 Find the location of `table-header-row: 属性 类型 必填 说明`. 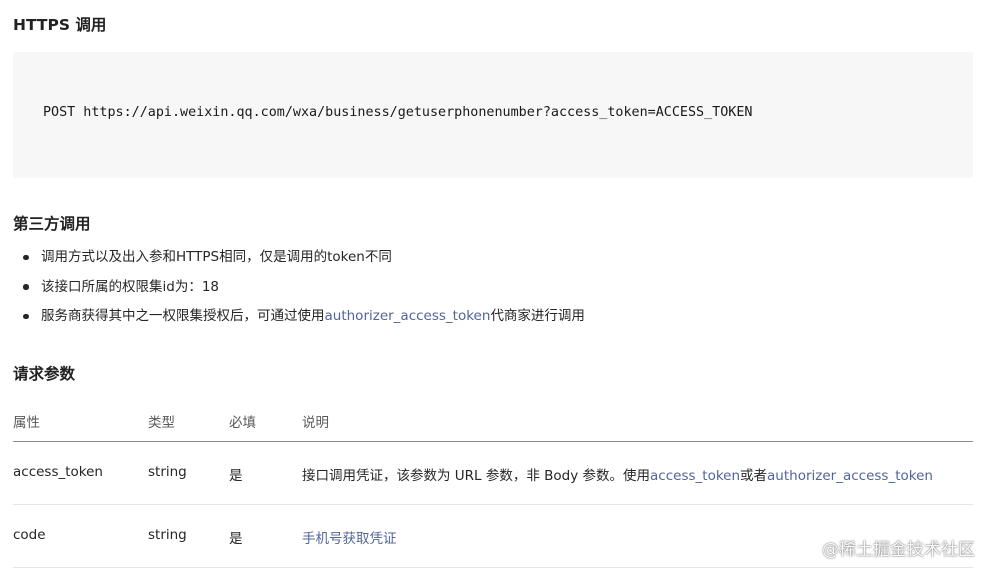

table-header-row: 属性 类型 必填 说明 is located at coordinates (493, 420).